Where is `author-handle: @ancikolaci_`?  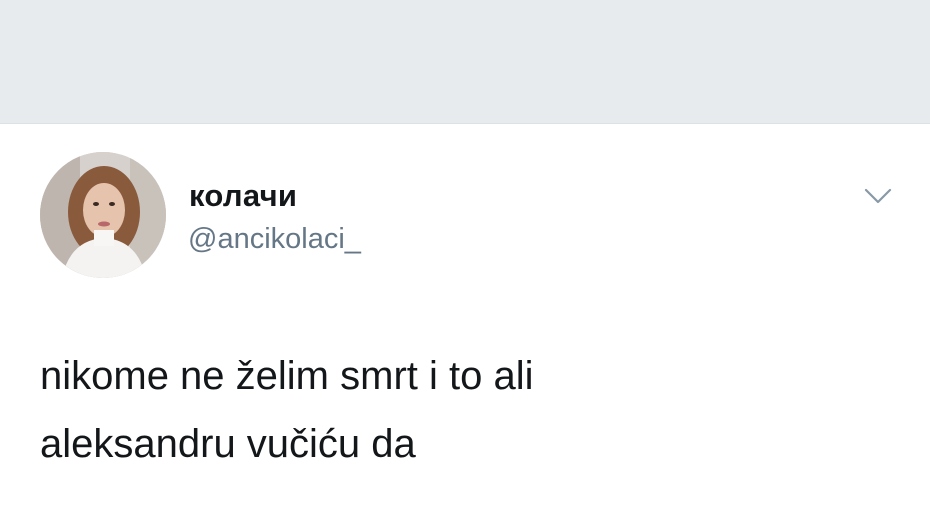 author-handle: @ancikolaci_ is located at coordinates (274, 239).